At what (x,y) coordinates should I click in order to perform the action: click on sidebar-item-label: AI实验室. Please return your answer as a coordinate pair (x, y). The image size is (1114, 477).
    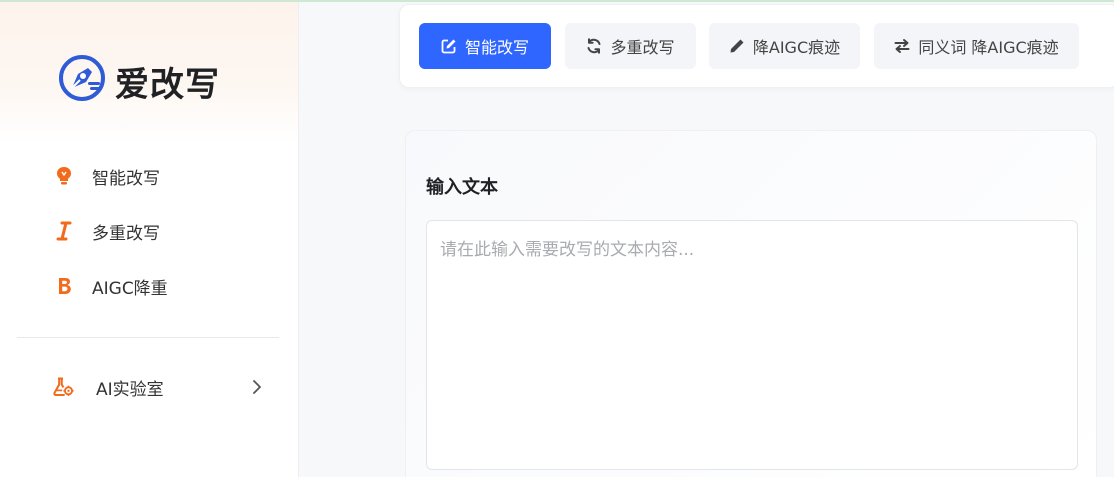
    Looking at the image, I should click on (130, 389).